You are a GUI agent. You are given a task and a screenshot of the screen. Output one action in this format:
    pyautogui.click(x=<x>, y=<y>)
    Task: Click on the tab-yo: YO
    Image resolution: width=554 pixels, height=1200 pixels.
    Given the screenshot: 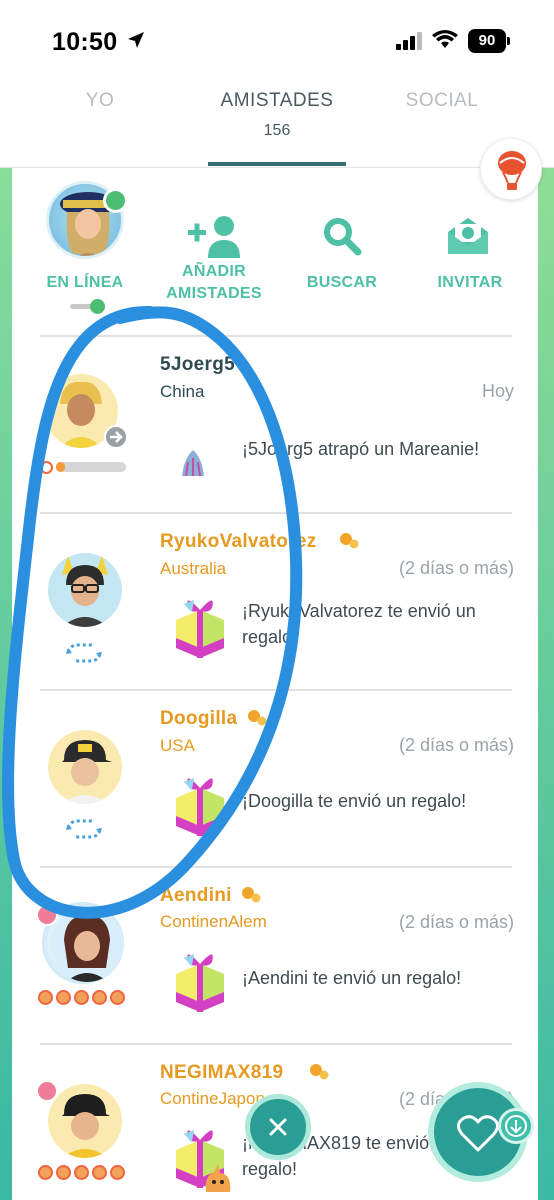 What is the action you would take?
    pyautogui.click(x=100, y=101)
    